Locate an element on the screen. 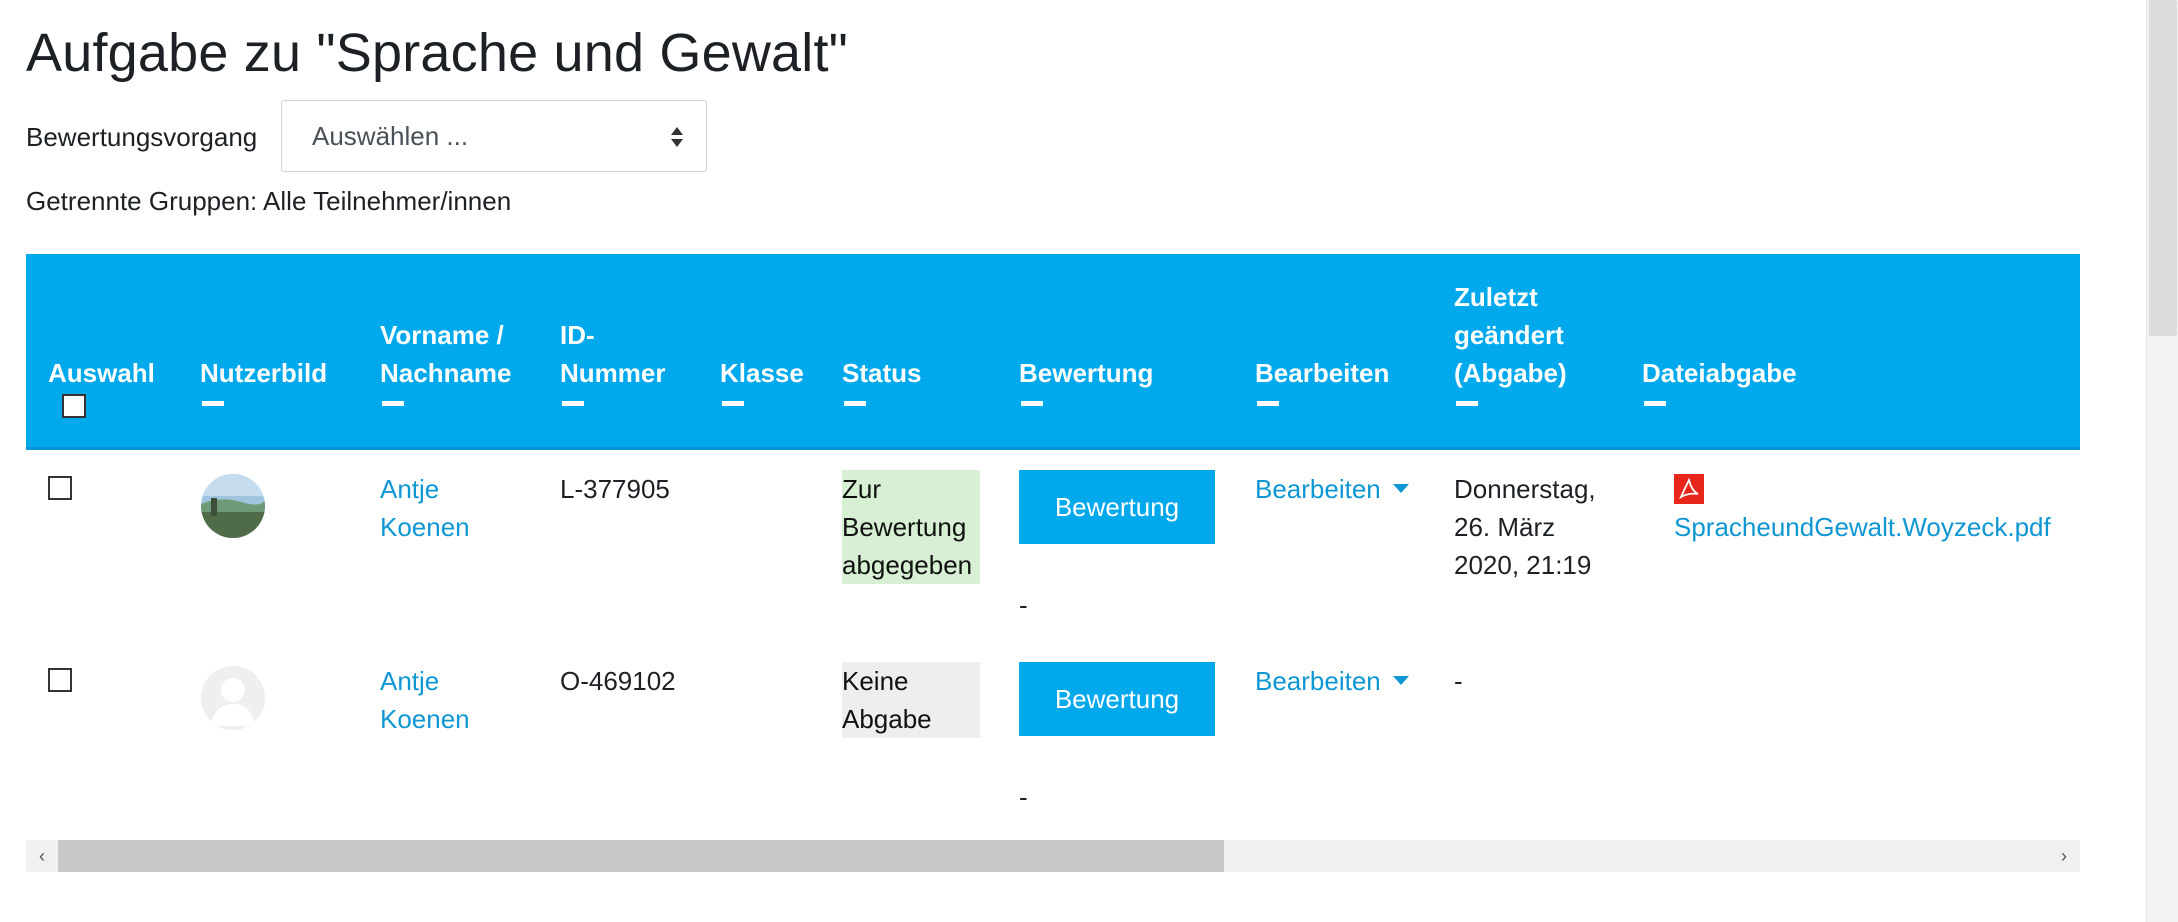  header-edit: Bearbeiten is located at coordinates (1322, 380).